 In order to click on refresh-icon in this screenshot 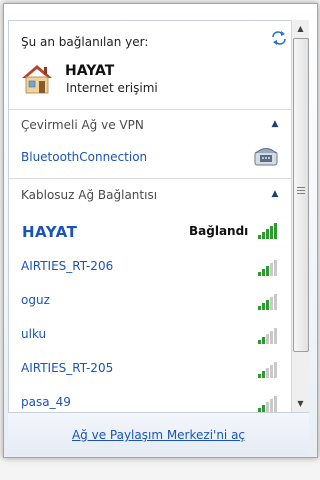, I will do `click(279, 38)`.